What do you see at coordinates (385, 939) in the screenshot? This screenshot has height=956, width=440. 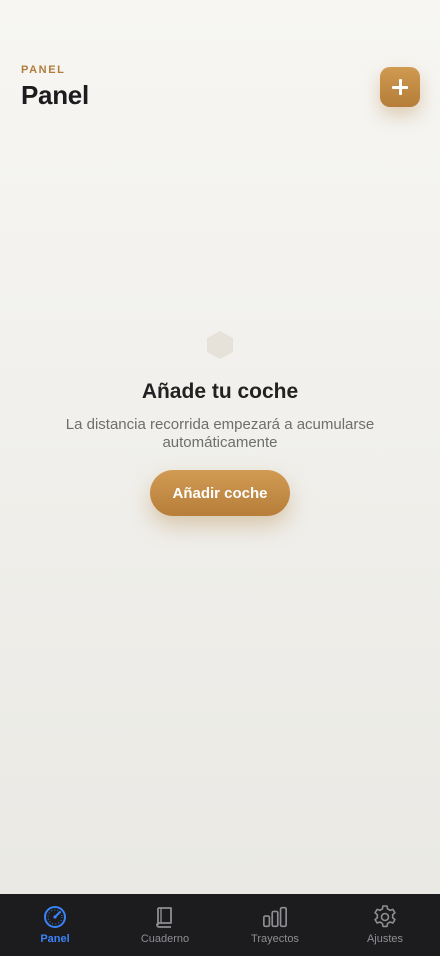 I see `tab-label: Ajustes` at bounding box center [385, 939].